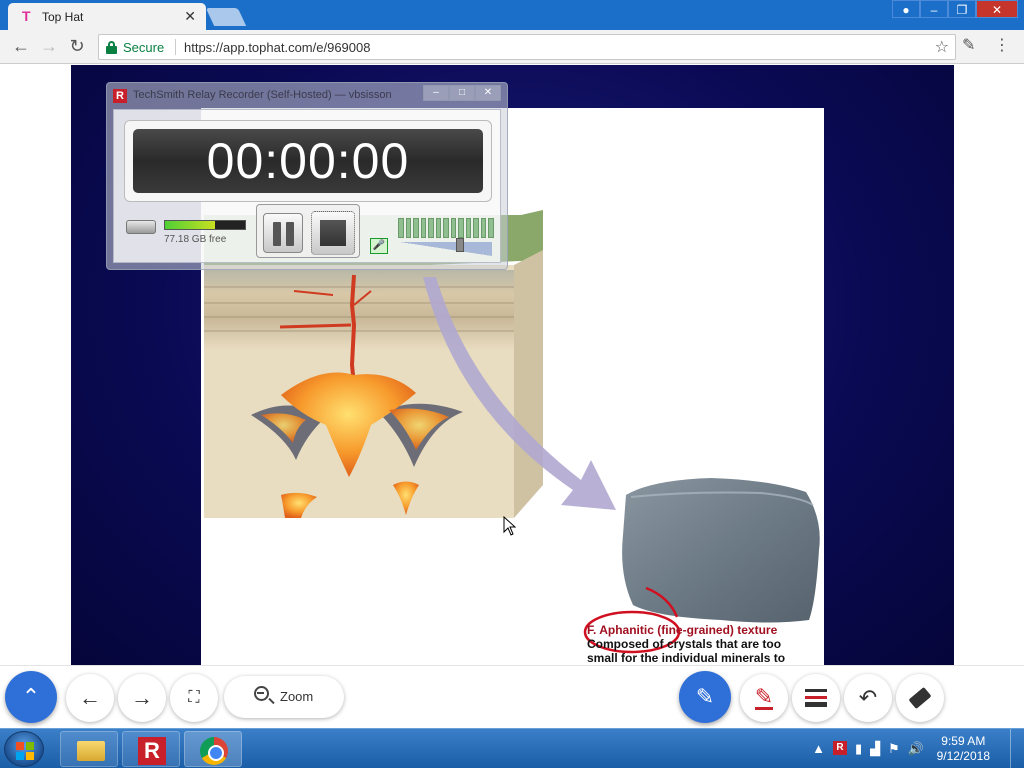 Image resolution: width=1024 pixels, height=768 pixels. I want to click on arrow-left-icon: ←, so click(90, 697).